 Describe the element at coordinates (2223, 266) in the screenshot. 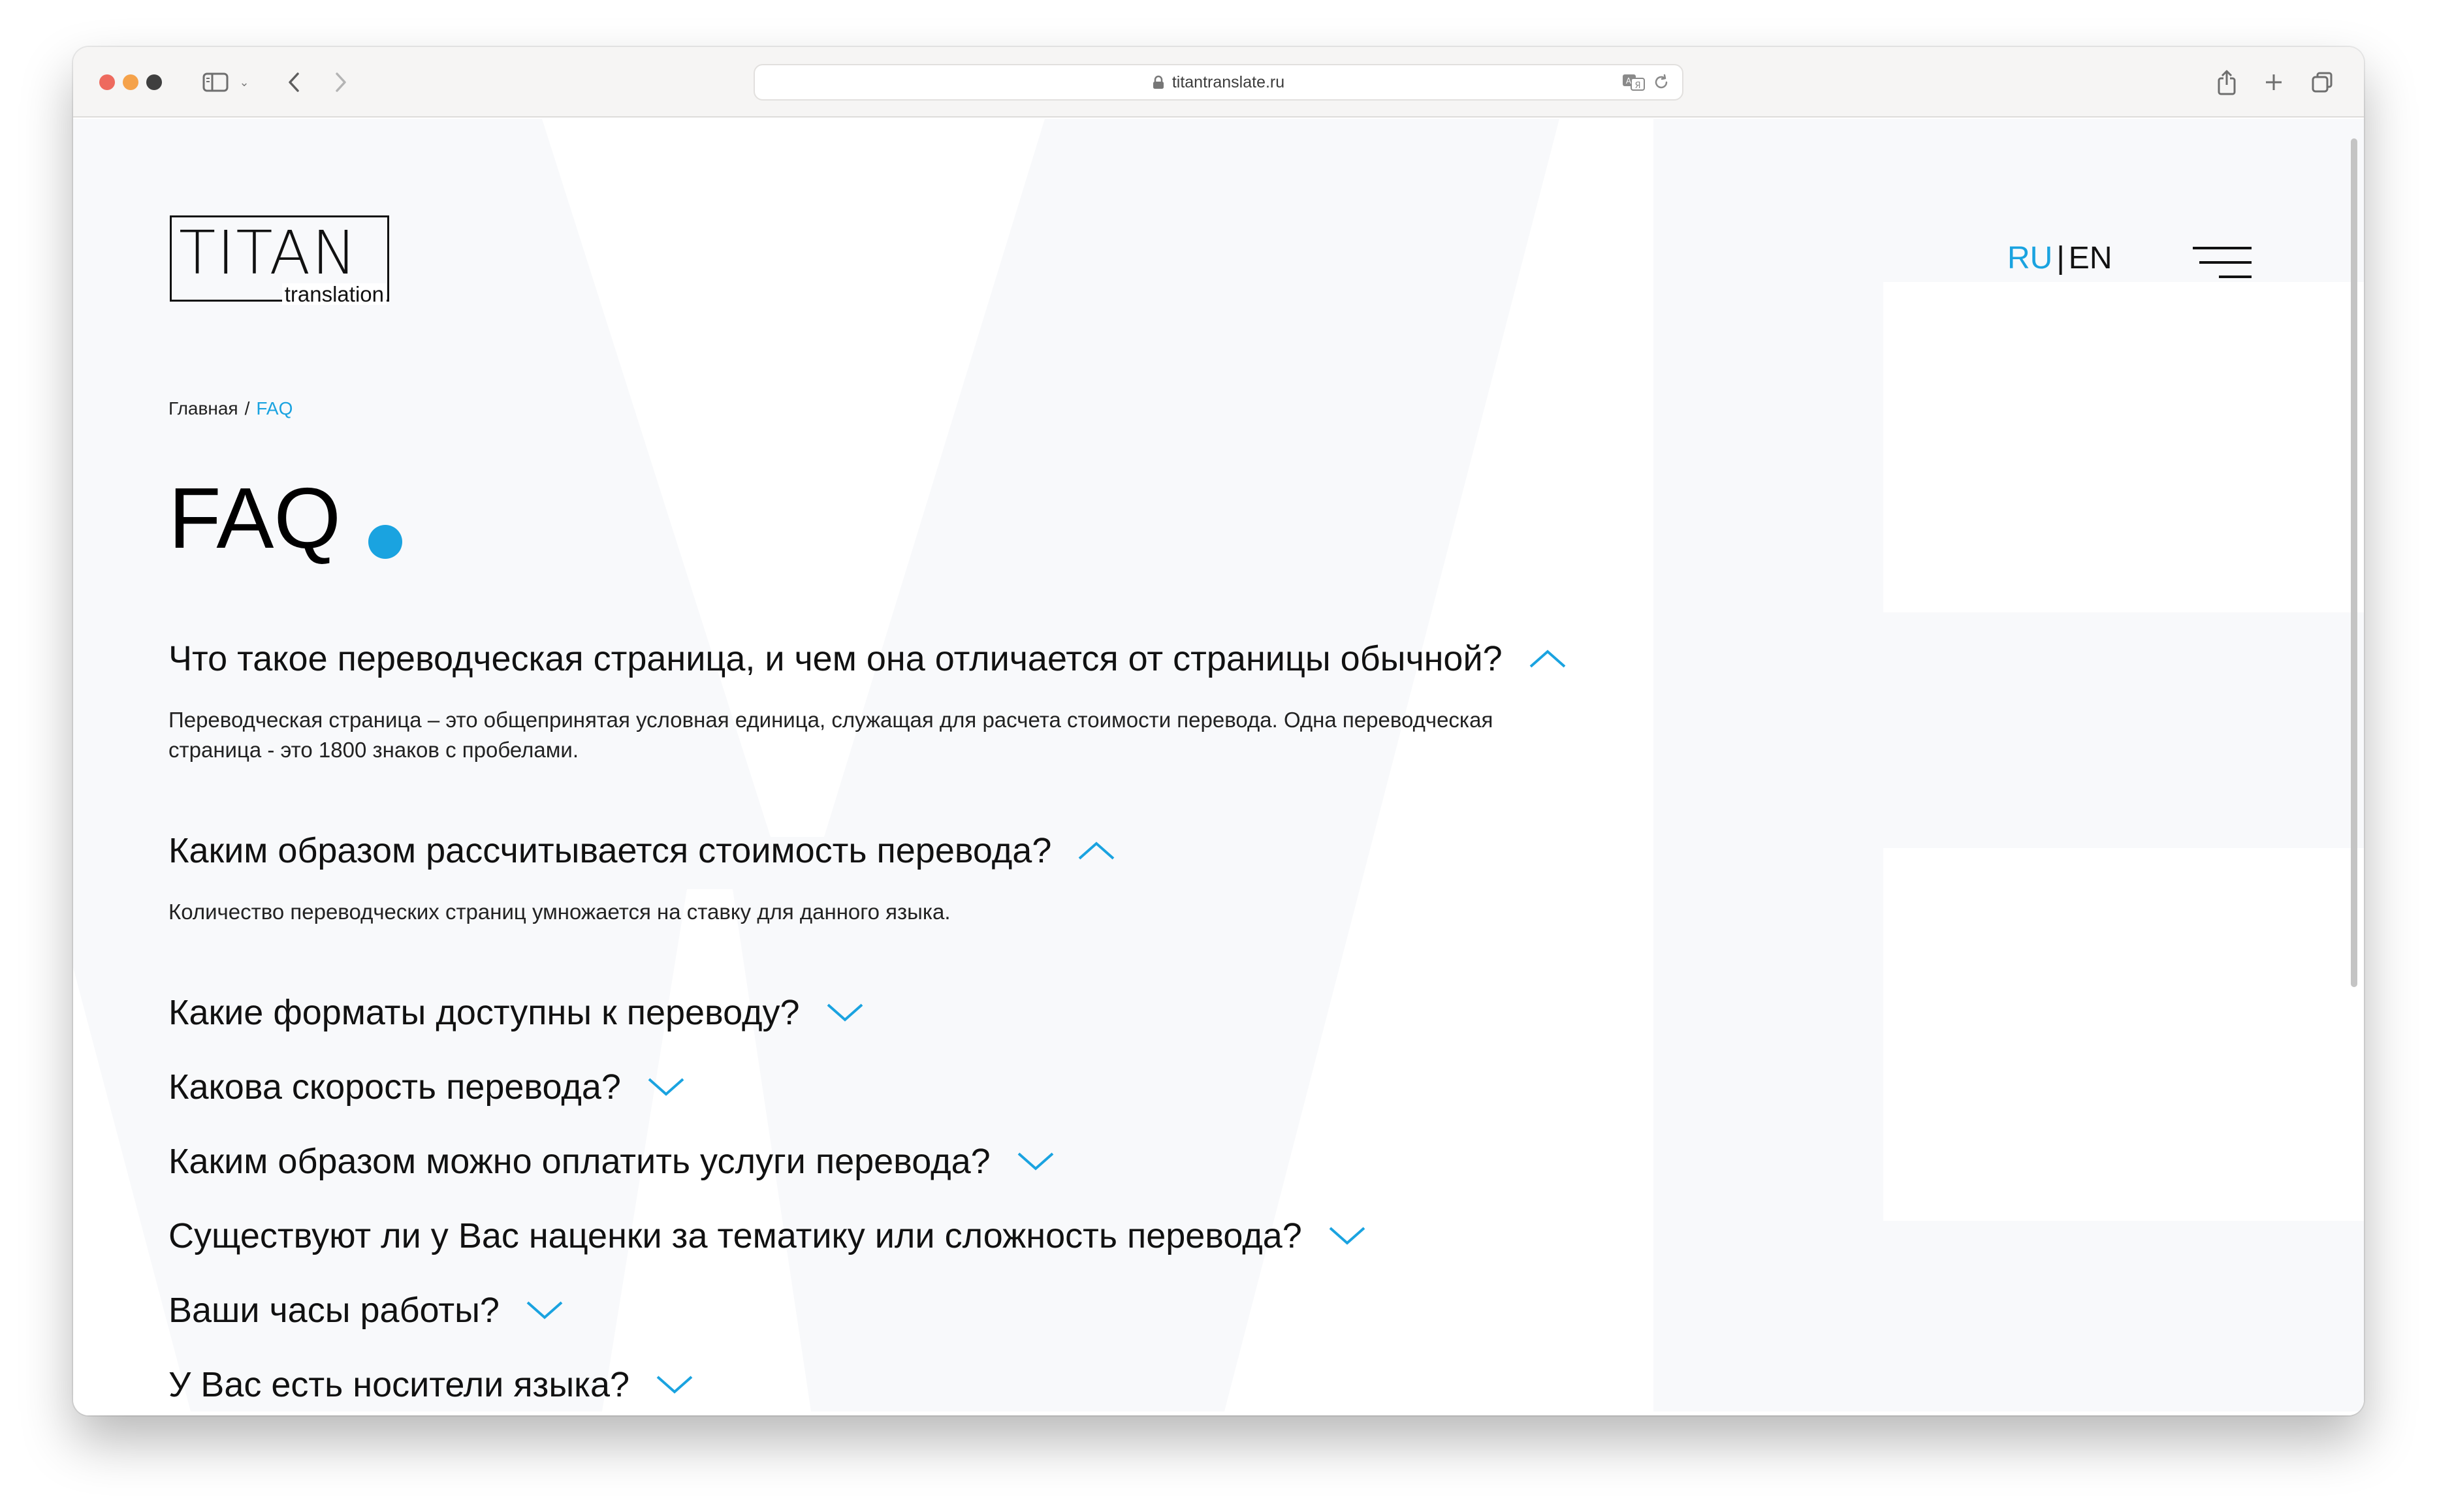

I see `menu-icon` at that location.